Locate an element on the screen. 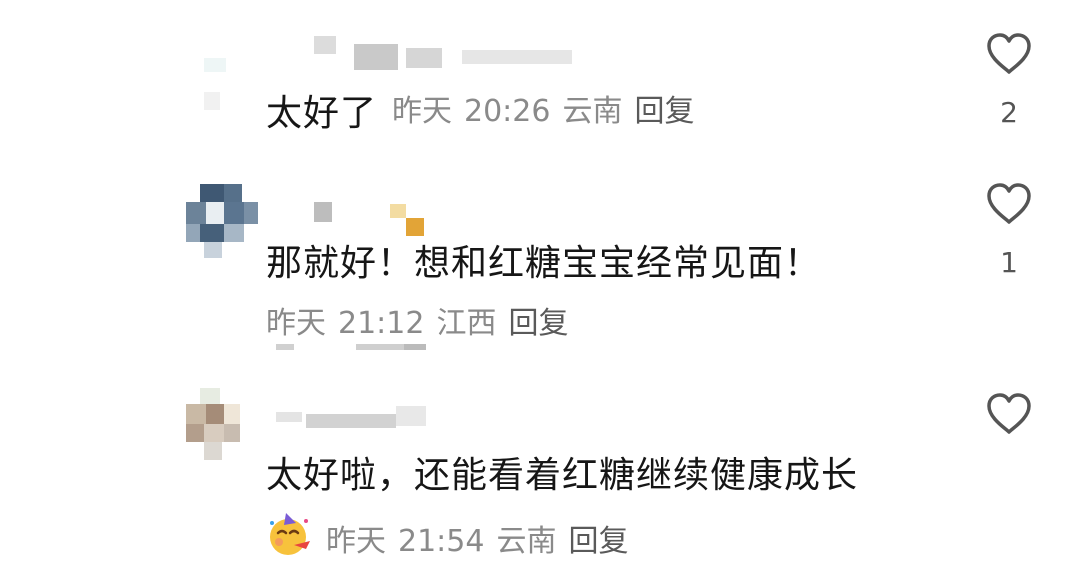 The width and height of the screenshot is (1080, 586). comment-meta: 昨天 21:54 云南 回复 is located at coordinates (453, 541).